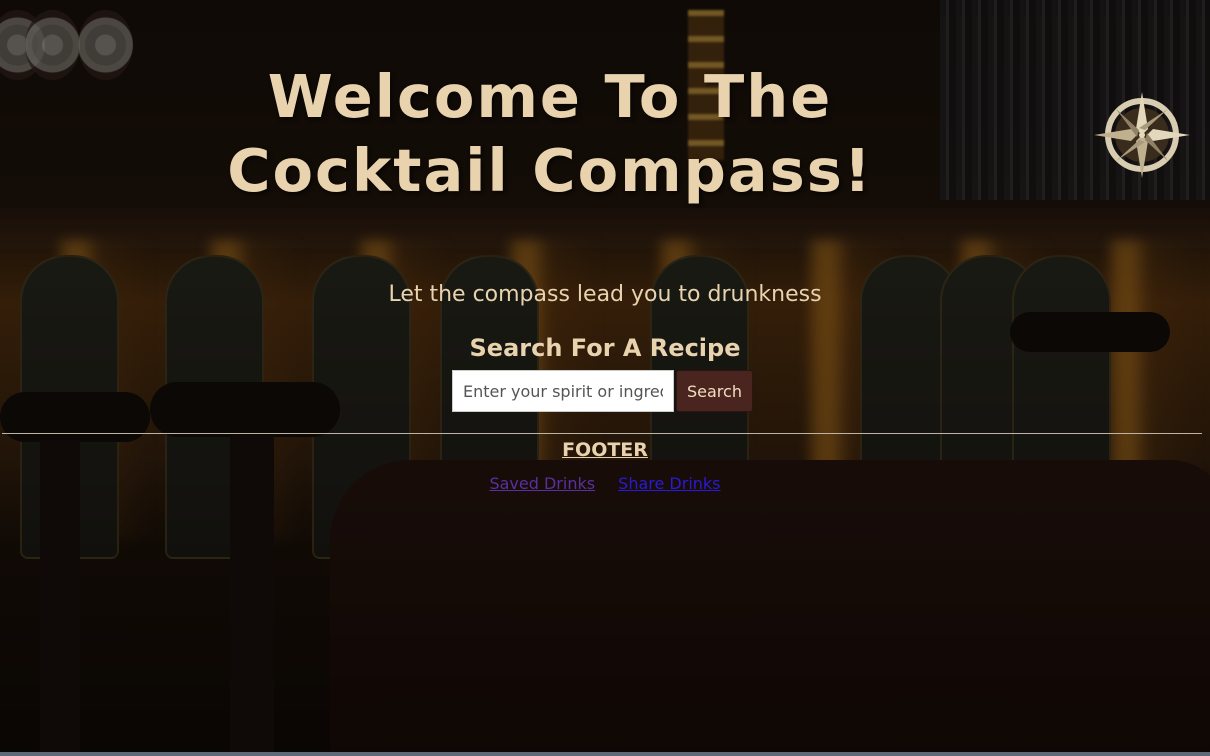 Image resolution: width=1210 pixels, height=756 pixels. I want to click on footer-links: Saved Drinks Share Drinks, so click(605, 484).